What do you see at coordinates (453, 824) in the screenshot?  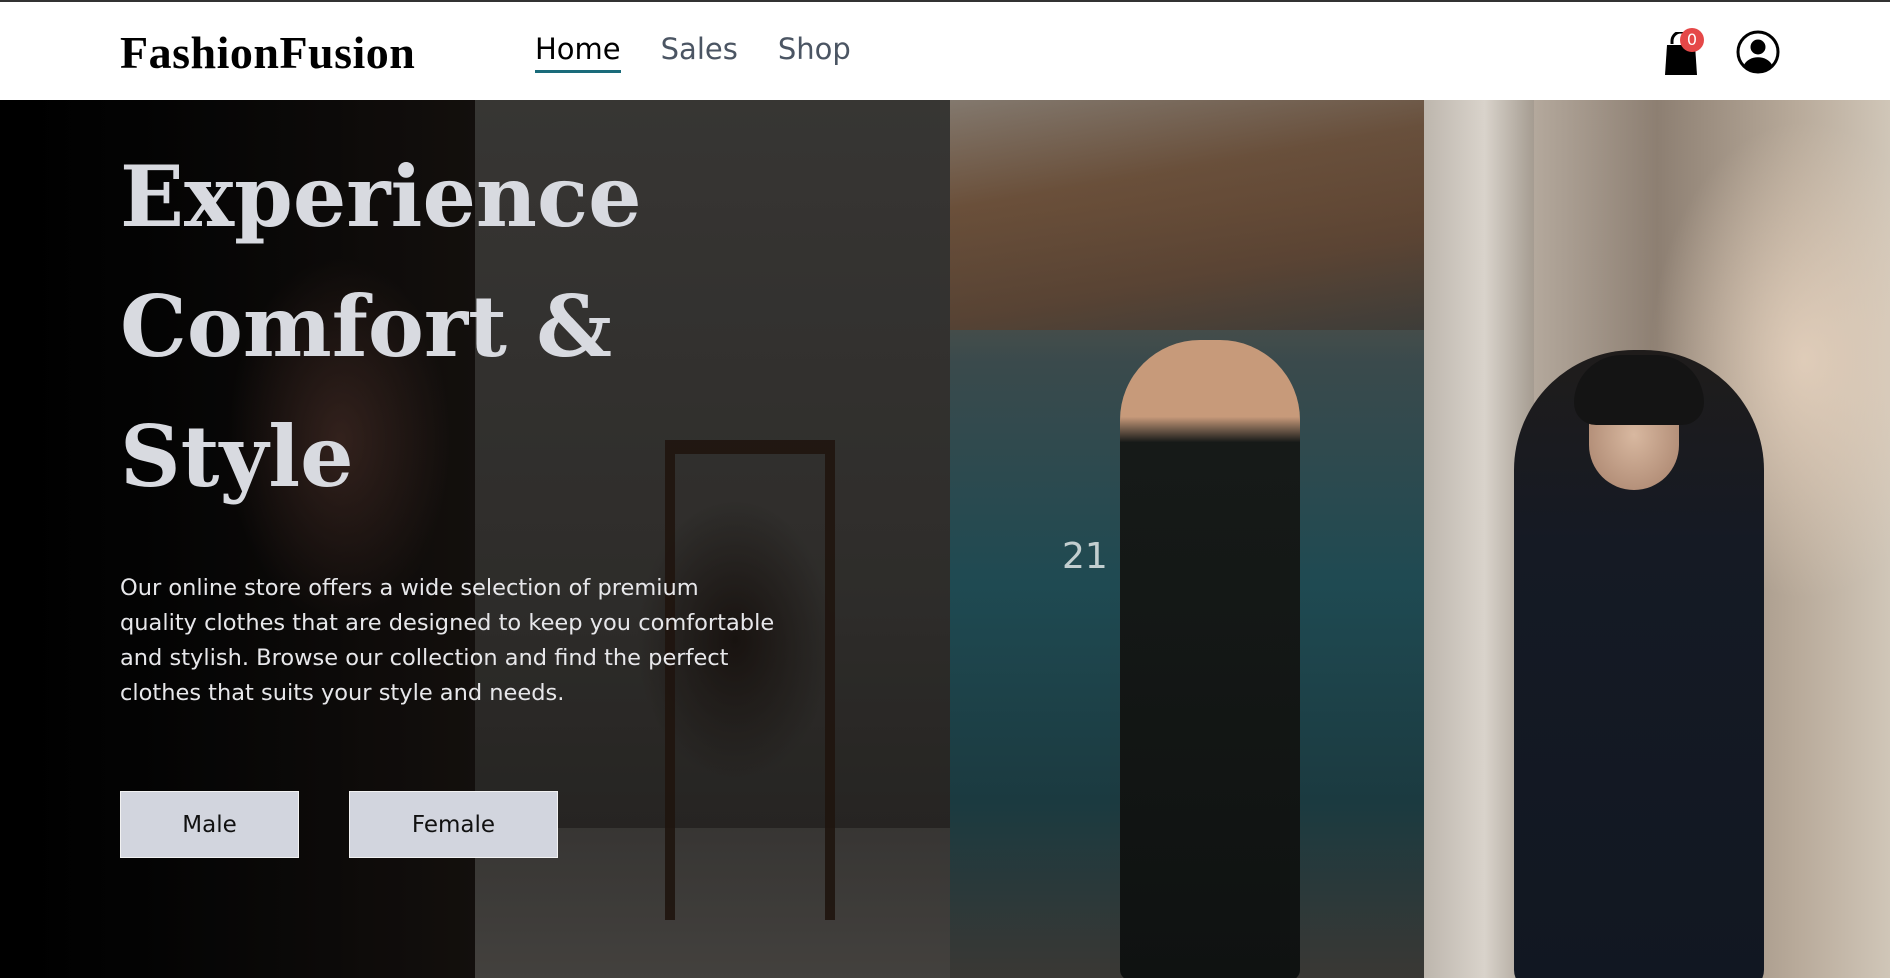 I see `female-button: Female` at bounding box center [453, 824].